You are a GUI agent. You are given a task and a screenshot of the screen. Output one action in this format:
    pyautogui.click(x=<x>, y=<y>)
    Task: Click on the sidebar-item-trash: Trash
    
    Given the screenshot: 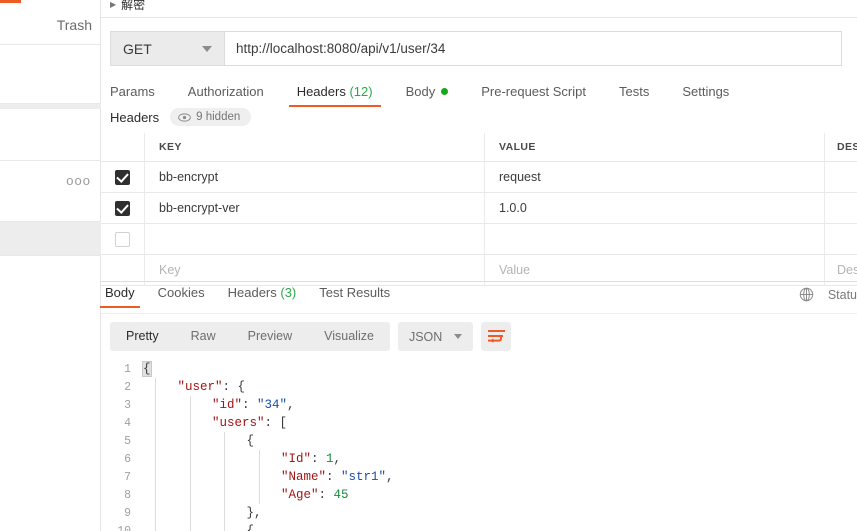 What is the action you would take?
    pyautogui.click(x=74, y=25)
    